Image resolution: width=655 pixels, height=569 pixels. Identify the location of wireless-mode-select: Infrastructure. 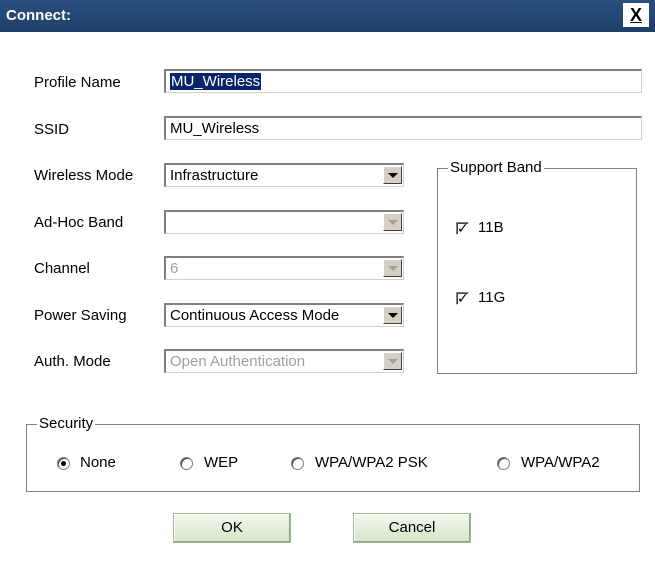
(284, 175).